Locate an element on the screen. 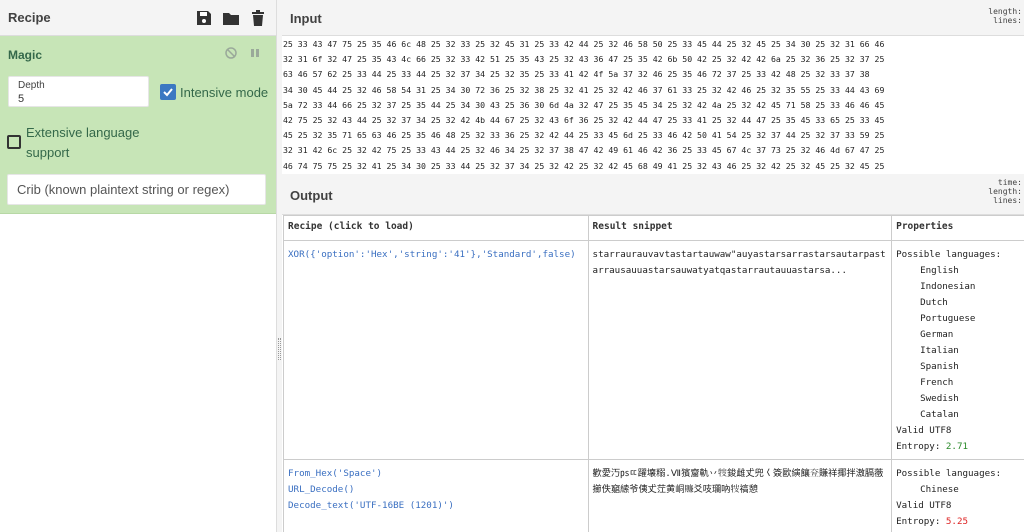 The height and width of the screenshot is (532, 1024). recipe-link: URL_Decode() is located at coordinates (436, 490).